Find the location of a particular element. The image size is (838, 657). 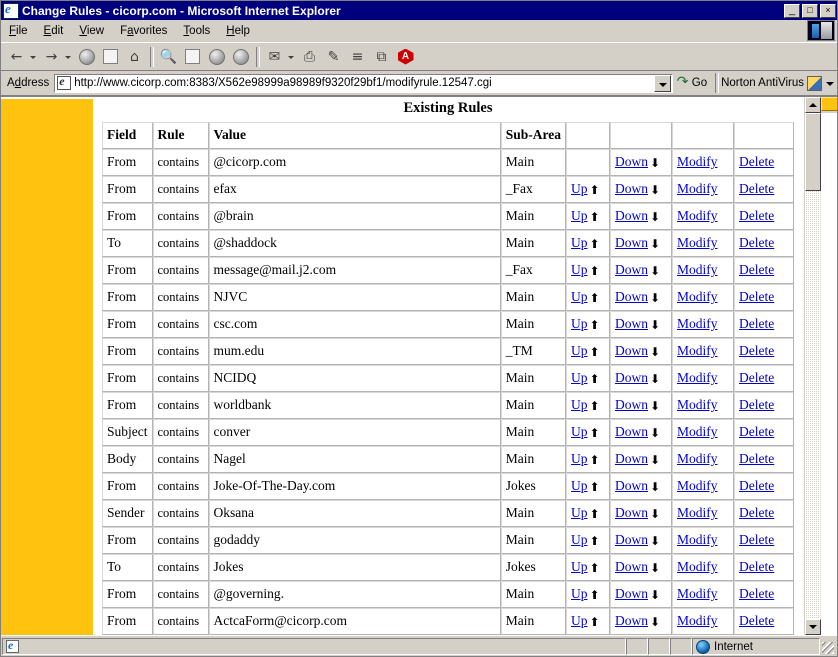

menu-item-file: File is located at coordinates (18, 31).